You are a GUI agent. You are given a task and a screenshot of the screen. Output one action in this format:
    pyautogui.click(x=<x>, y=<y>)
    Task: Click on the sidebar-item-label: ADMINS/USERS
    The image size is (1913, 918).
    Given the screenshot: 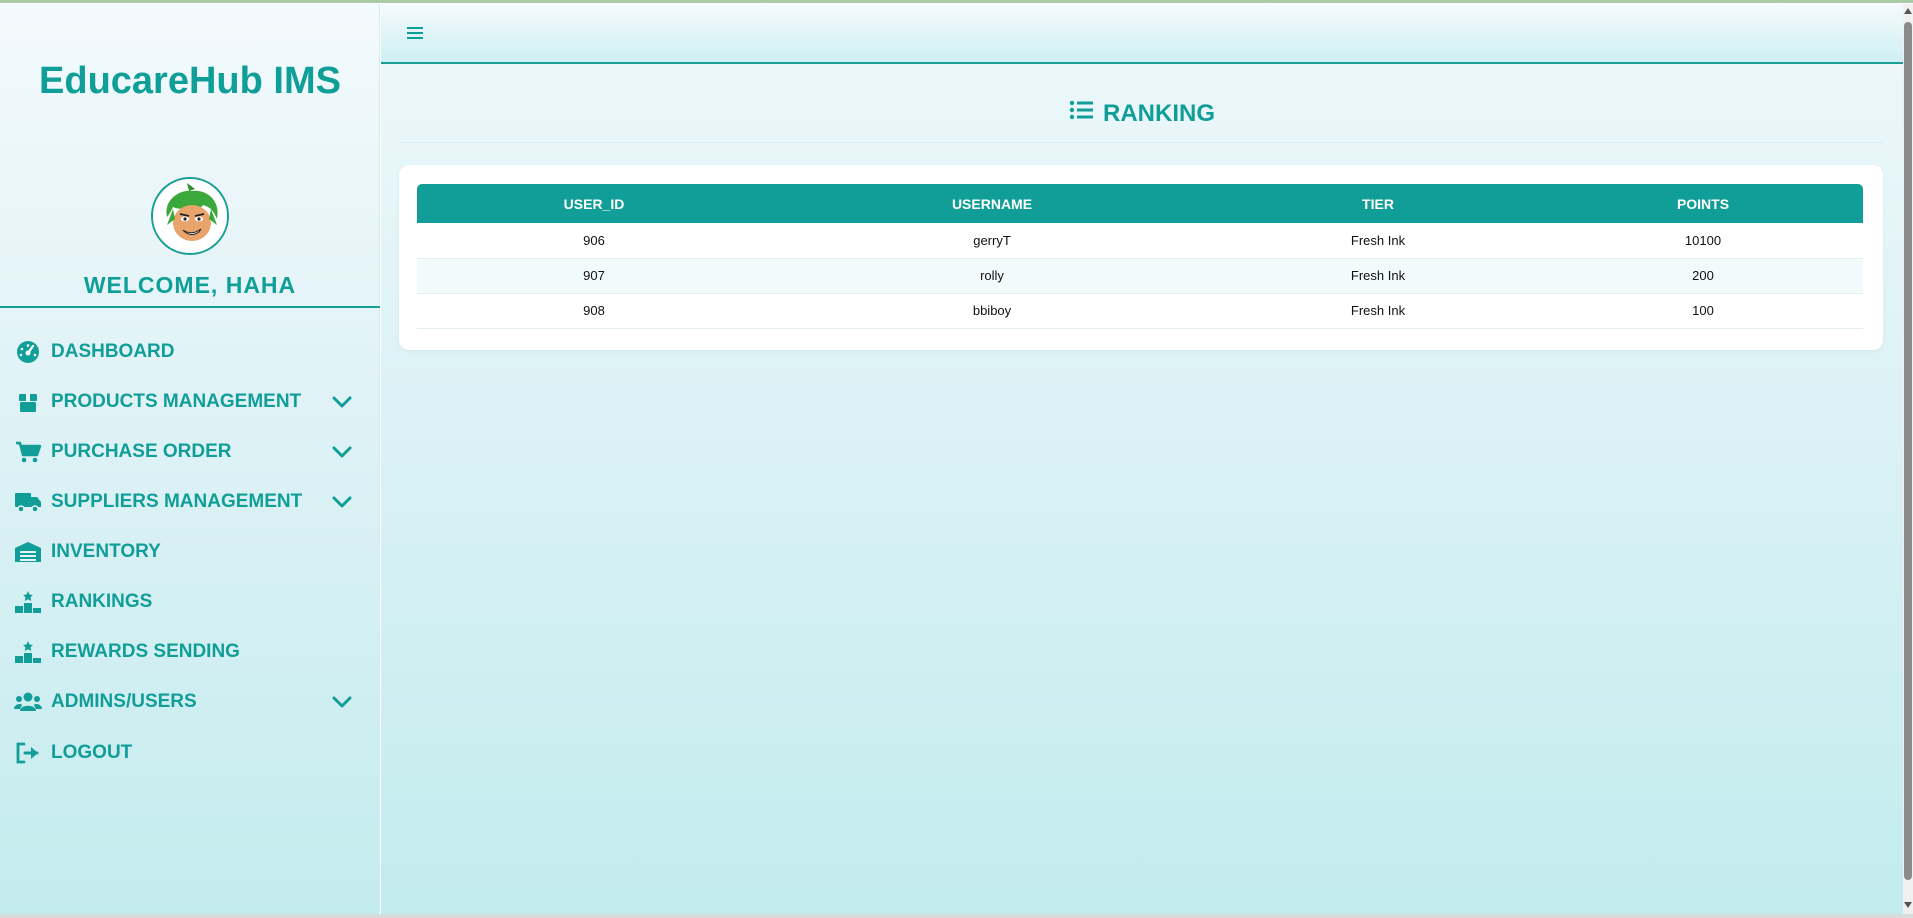 What is the action you would take?
    pyautogui.click(x=124, y=701)
    